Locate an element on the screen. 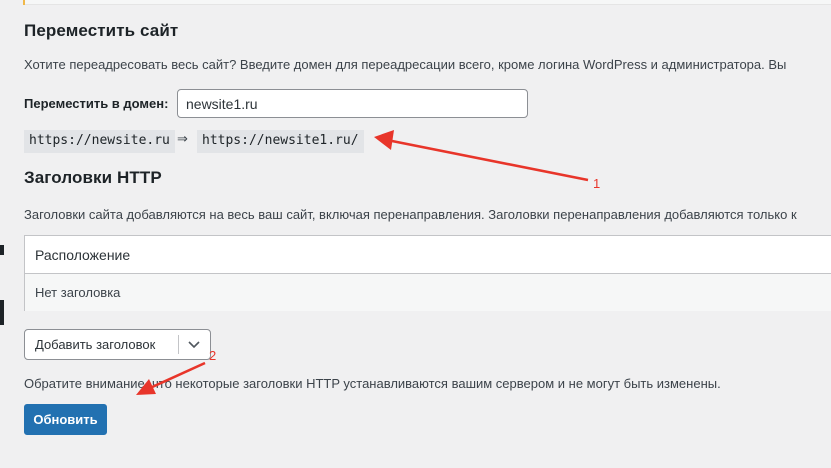 The height and width of the screenshot is (468, 831). annotation-label-2: 2 is located at coordinates (213, 355).